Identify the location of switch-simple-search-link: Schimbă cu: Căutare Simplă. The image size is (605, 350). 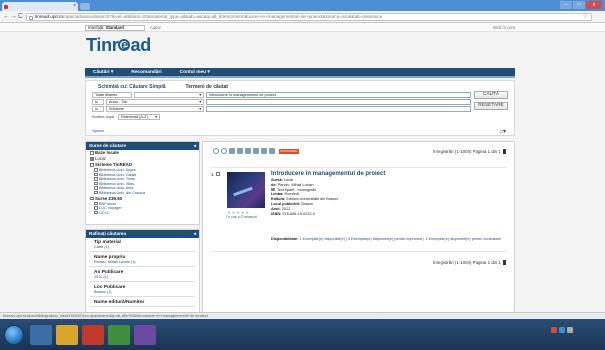
(132, 87).